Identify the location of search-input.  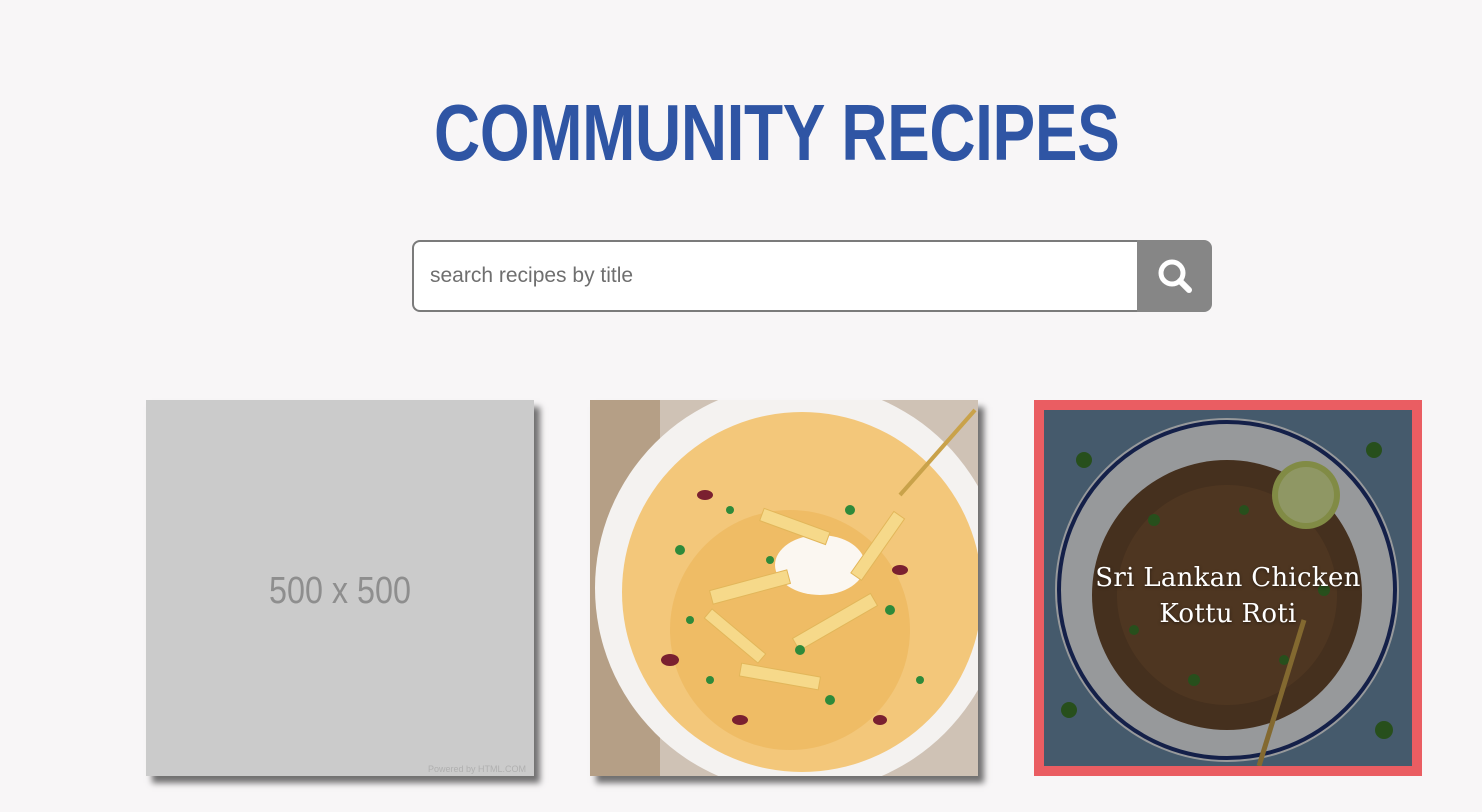
(774, 276).